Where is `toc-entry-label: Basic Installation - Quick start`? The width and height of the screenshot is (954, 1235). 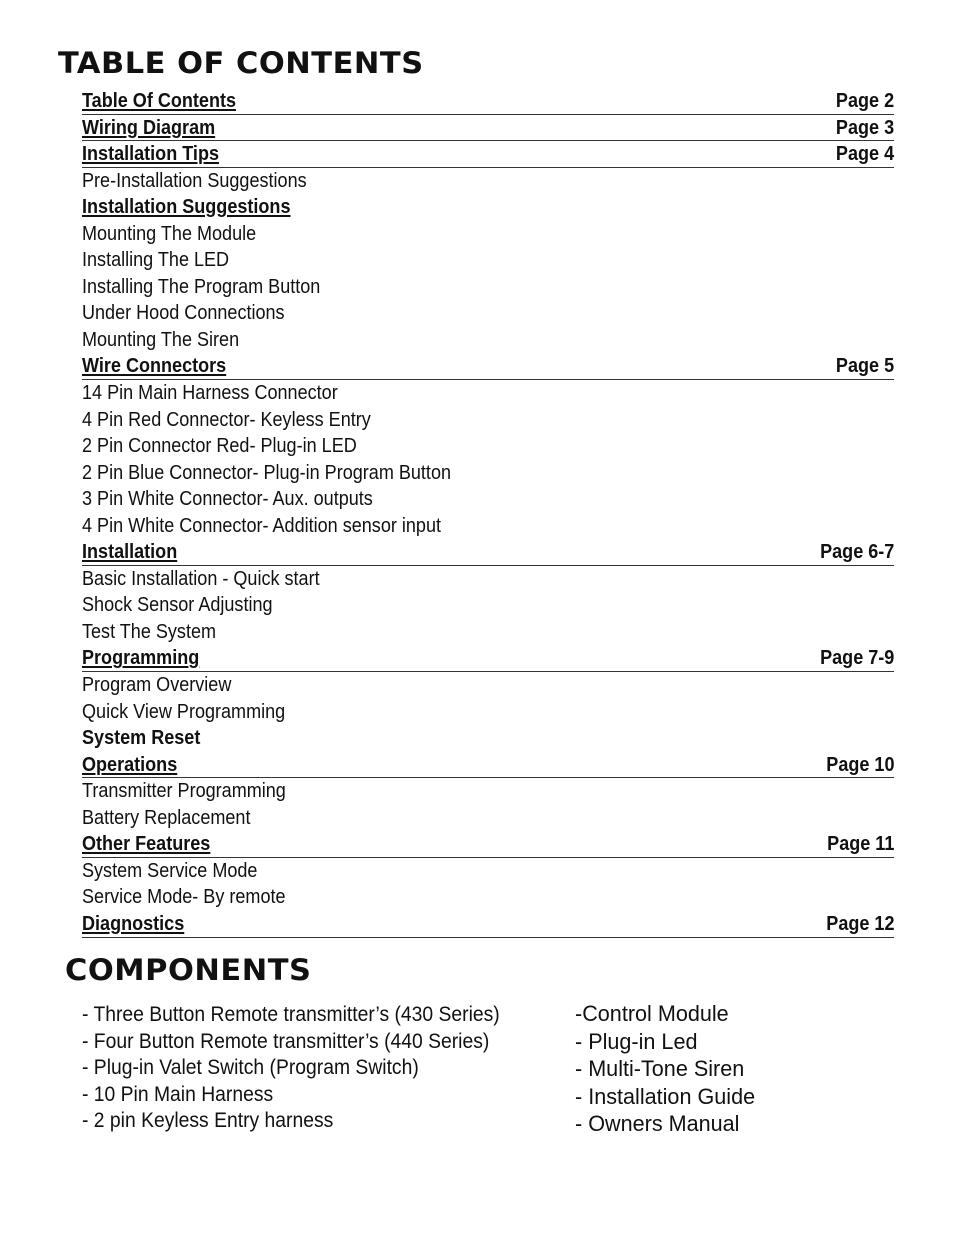 toc-entry-label: Basic Installation - Quick start is located at coordinates (201, 578).